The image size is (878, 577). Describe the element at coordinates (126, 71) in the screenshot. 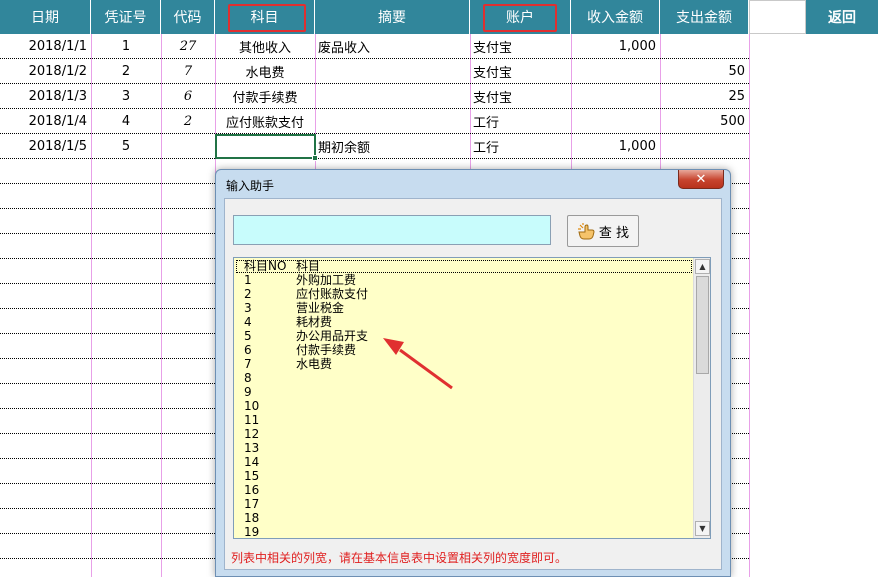

I see `cell-voucher: 2` at that location.